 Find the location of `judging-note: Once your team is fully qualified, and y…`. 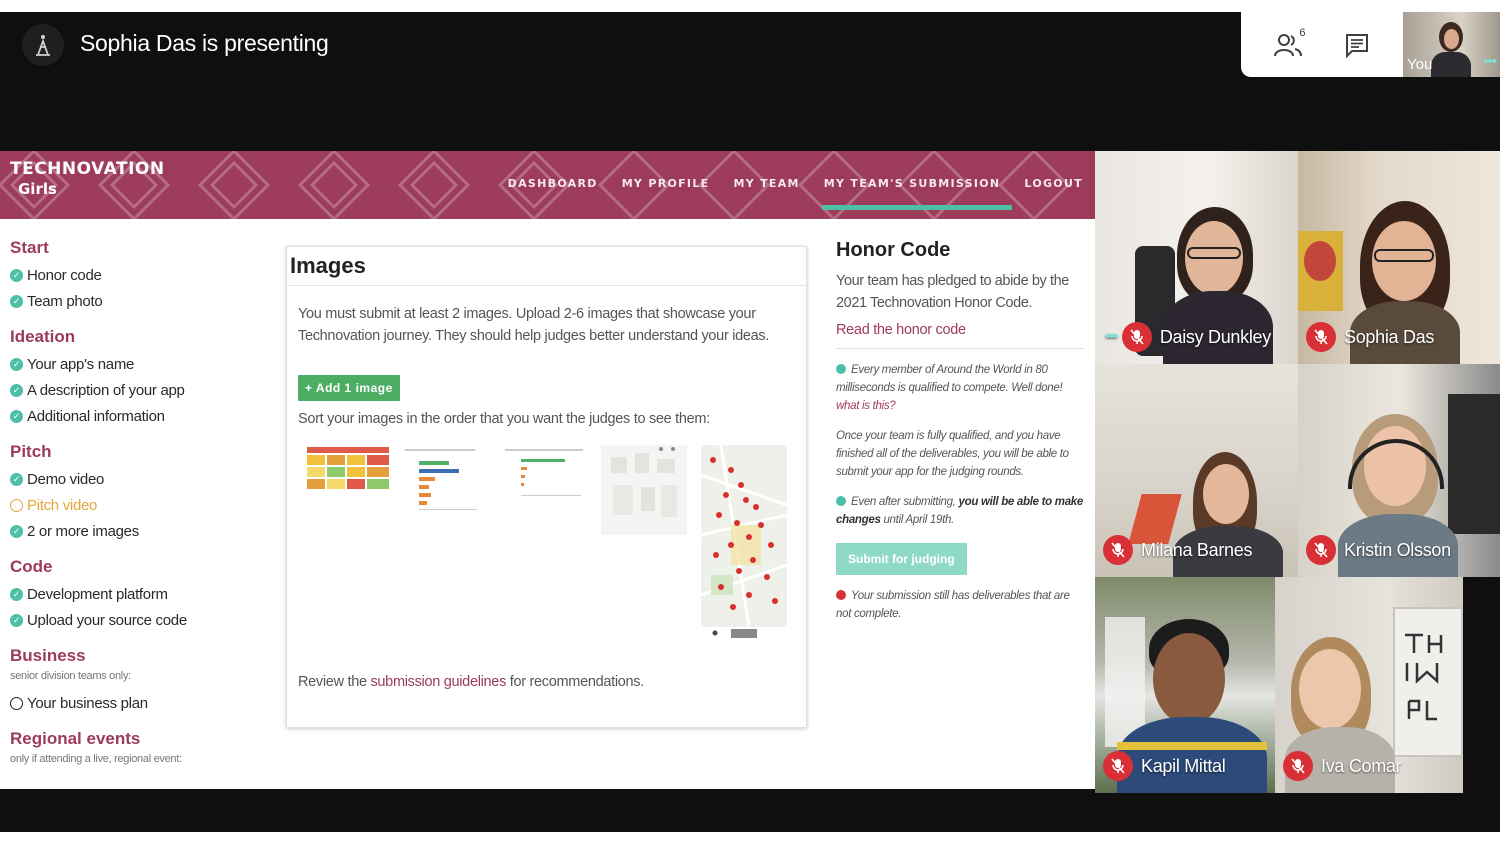

judging-note: Once your team is fully qualified, and y… is located at coordinates (952, 454).